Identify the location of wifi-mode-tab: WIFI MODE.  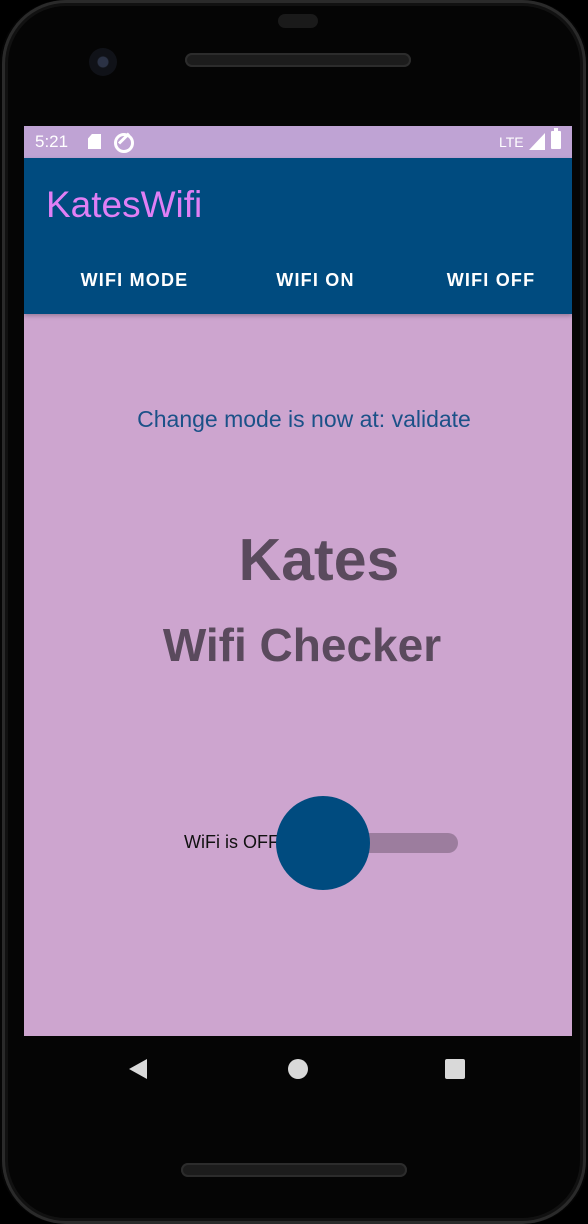
(134, 280).